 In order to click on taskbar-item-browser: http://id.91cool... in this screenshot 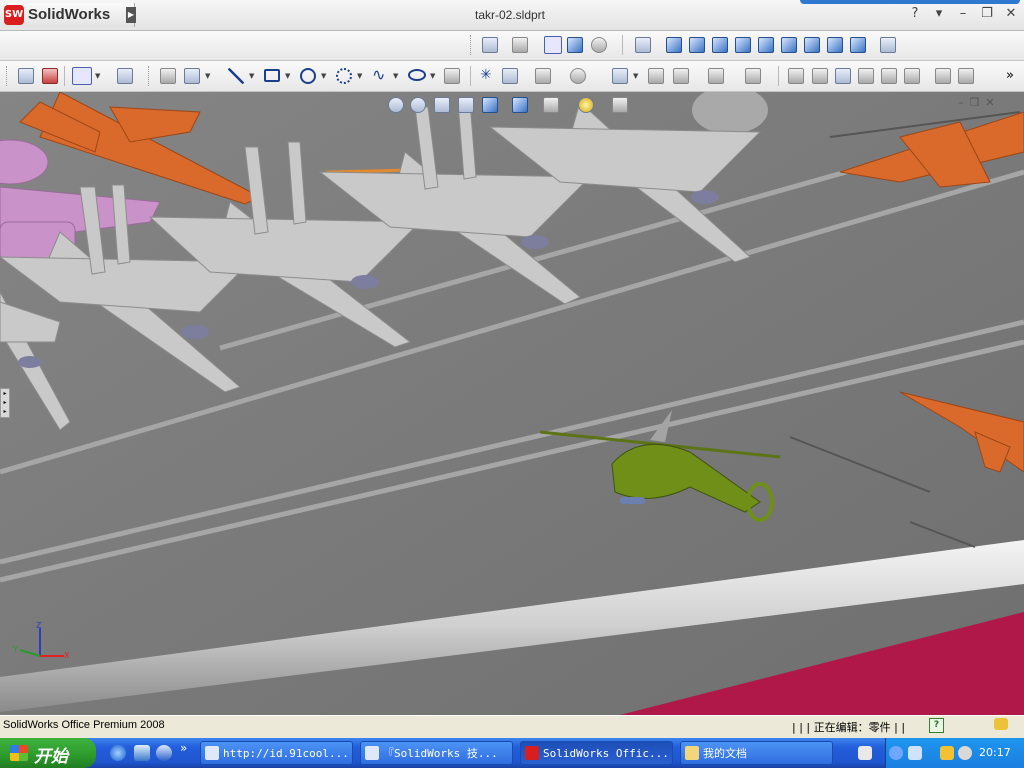, I will do `click(276, 753)`.